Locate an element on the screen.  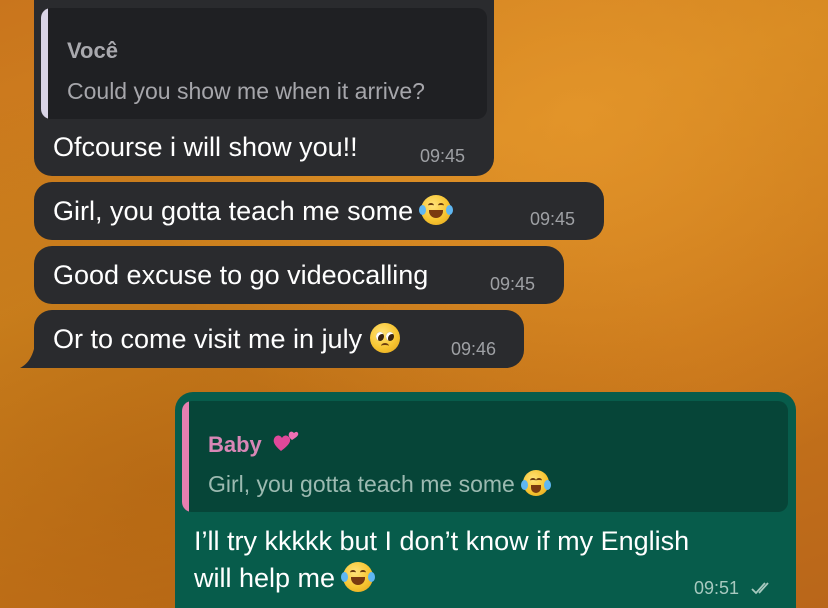
message-time: 09:51 is located at coordinates (717, 588).